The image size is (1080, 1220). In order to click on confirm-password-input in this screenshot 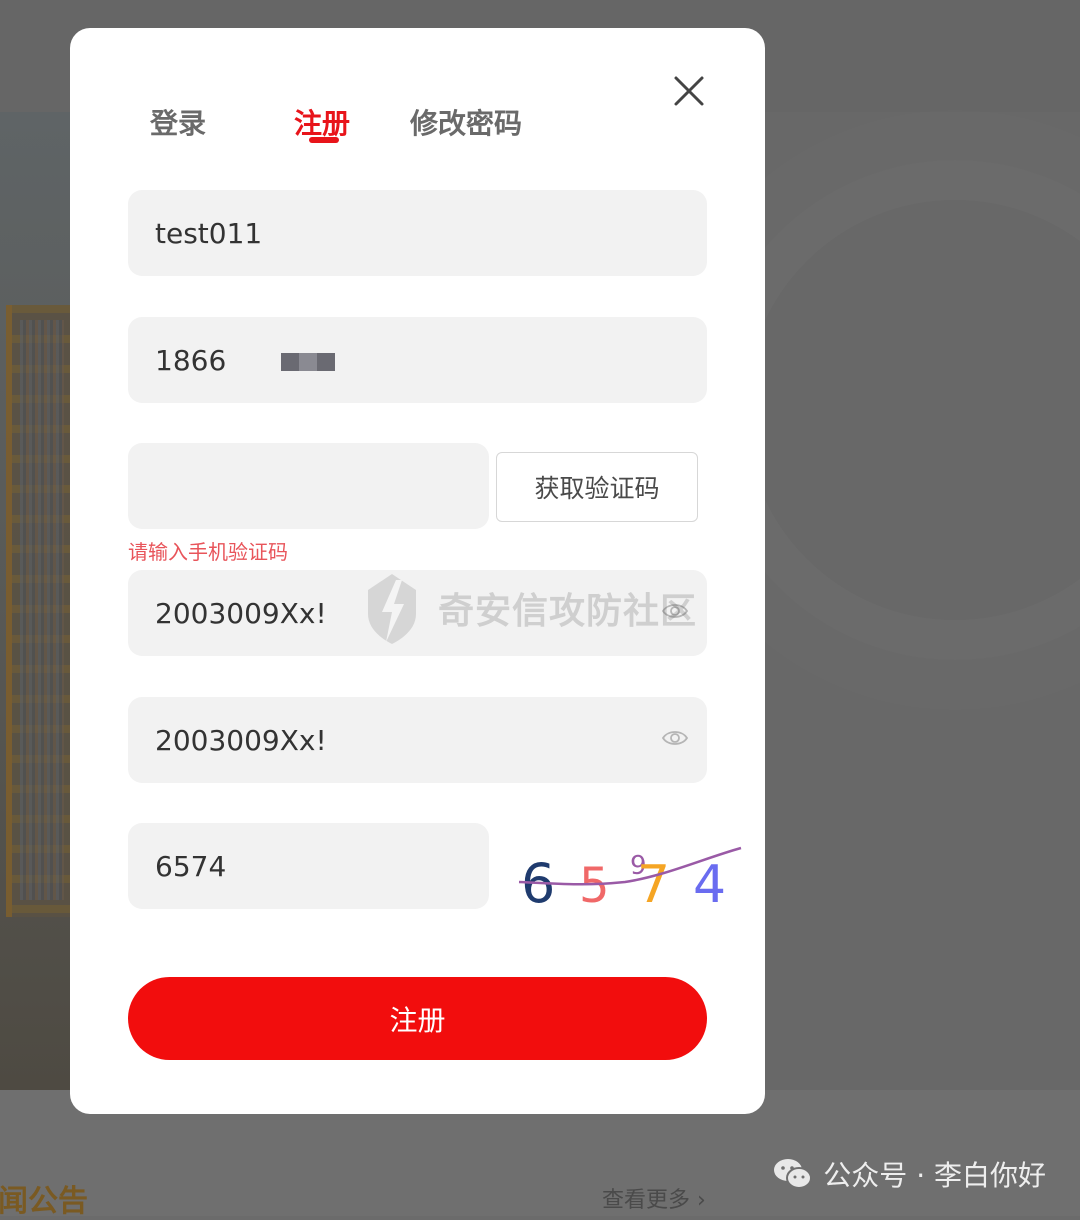, I will do `click(417, 740)`.